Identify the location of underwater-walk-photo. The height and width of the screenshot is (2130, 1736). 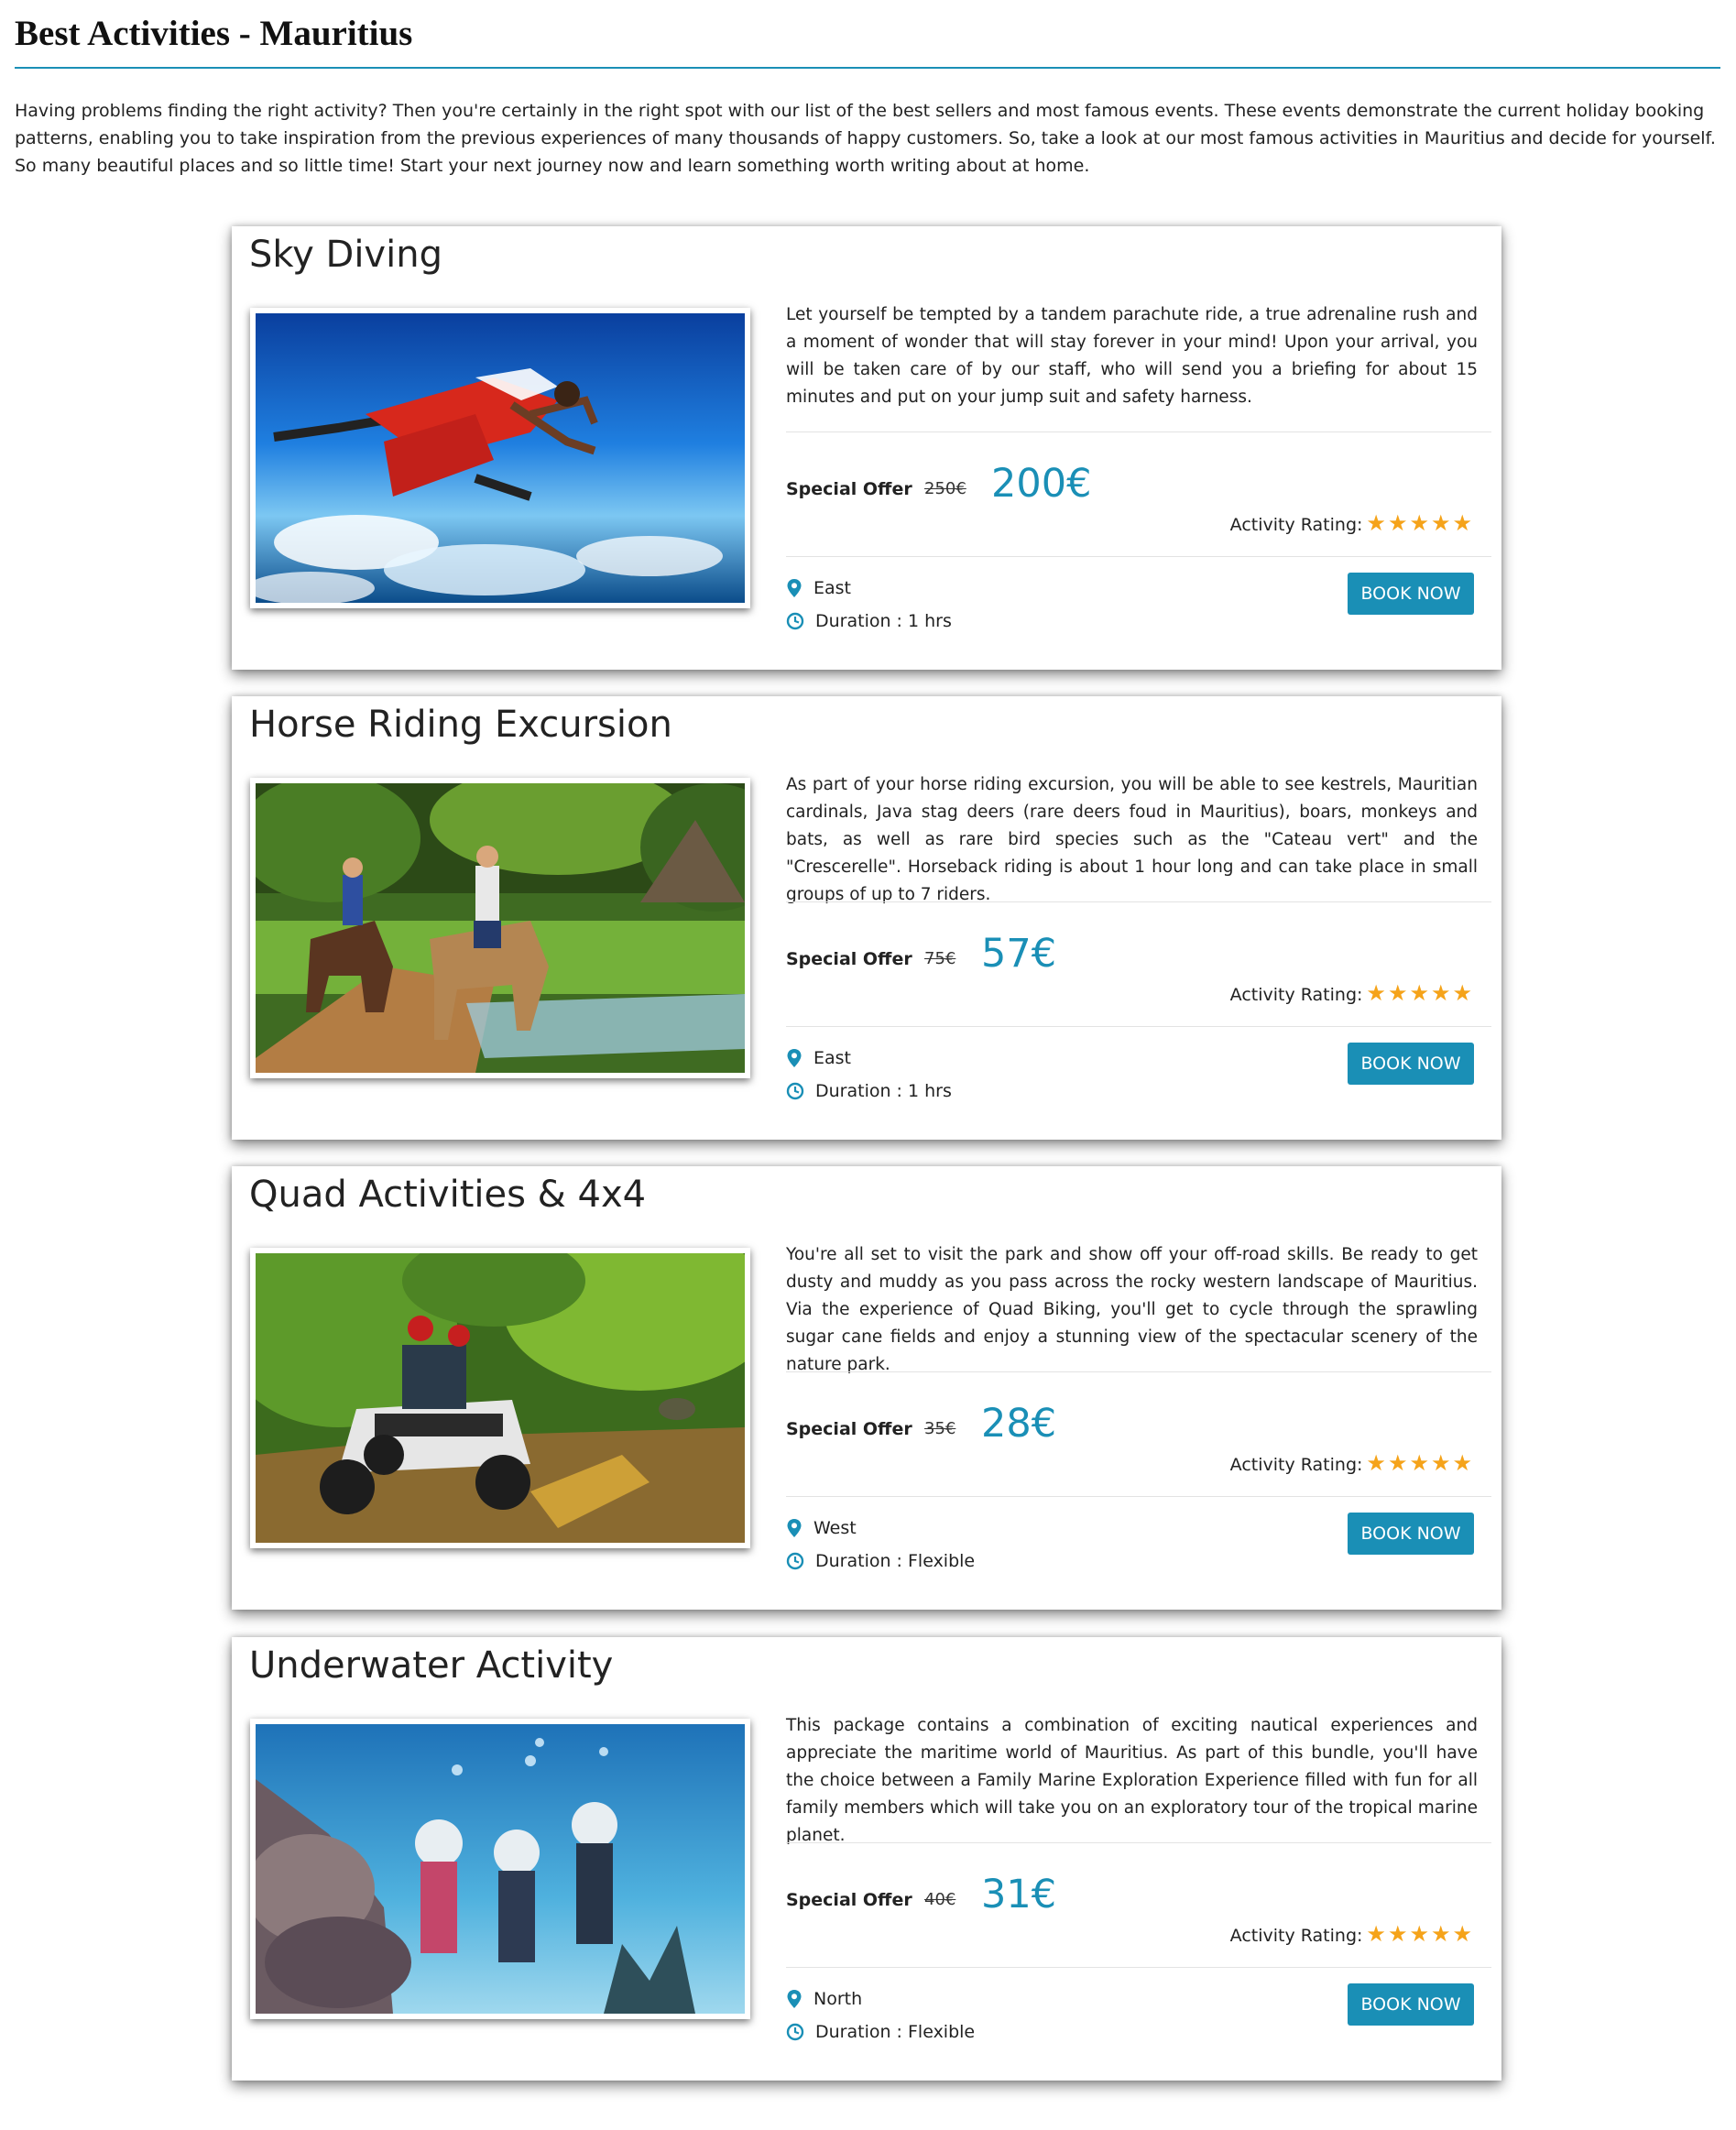
(500, 1869).